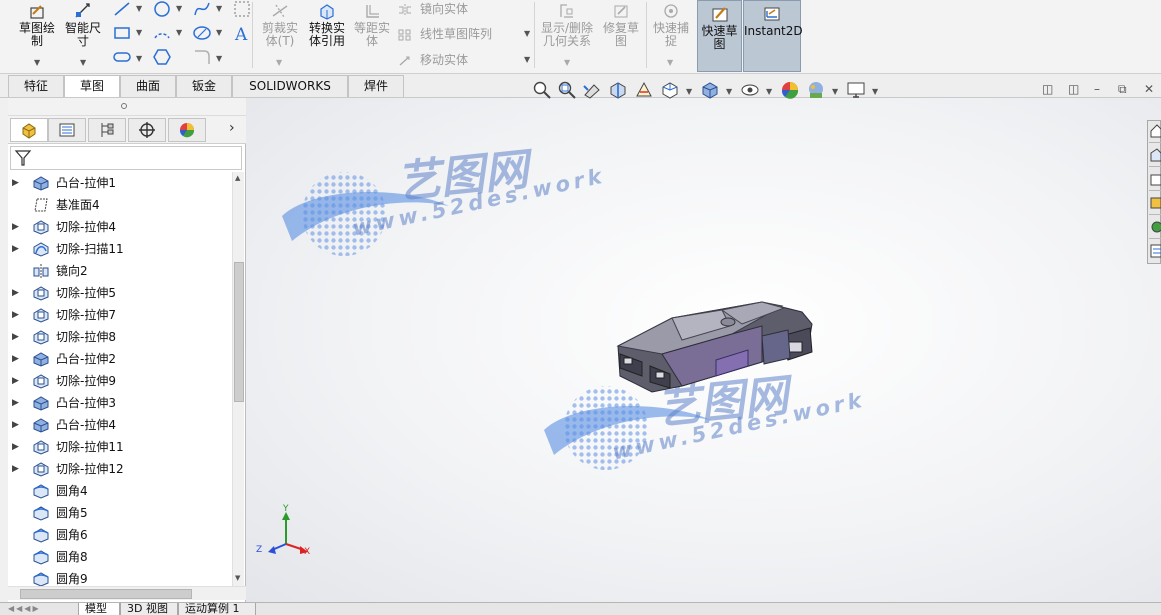  I want to click on tree-vertical-scrollbar: ▲ ▼, so click(238, 379).